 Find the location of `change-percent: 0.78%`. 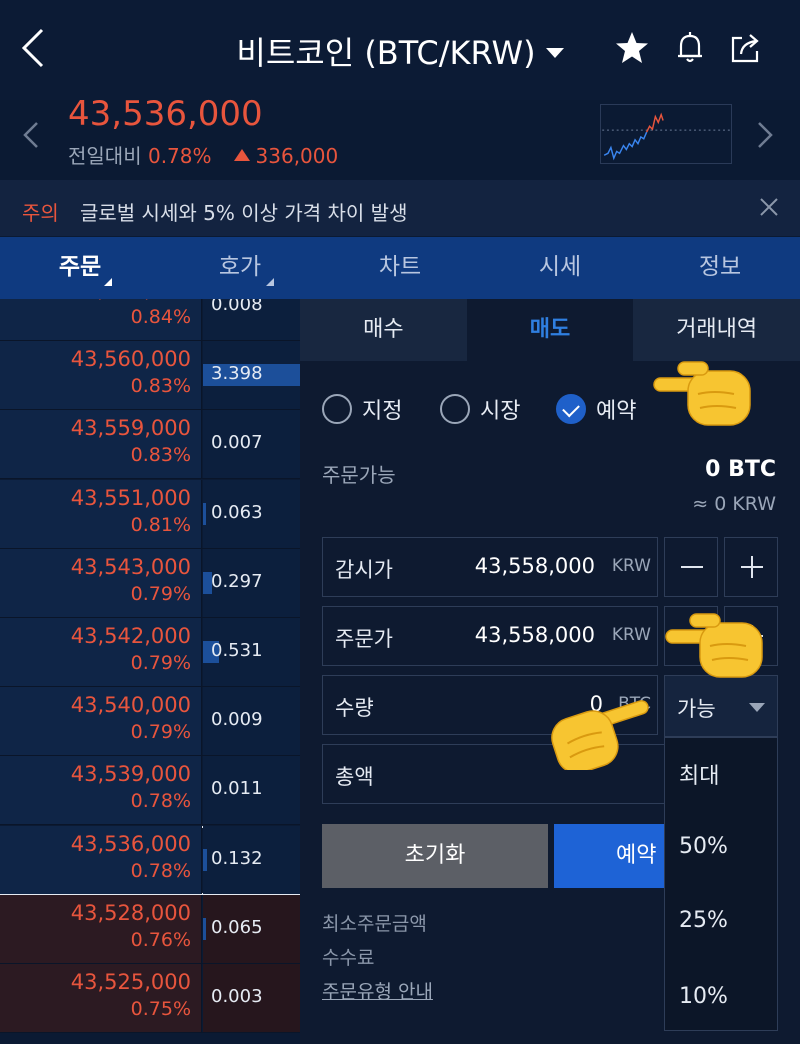

change-percent: 0.78% is located at coordinates (179, 156).